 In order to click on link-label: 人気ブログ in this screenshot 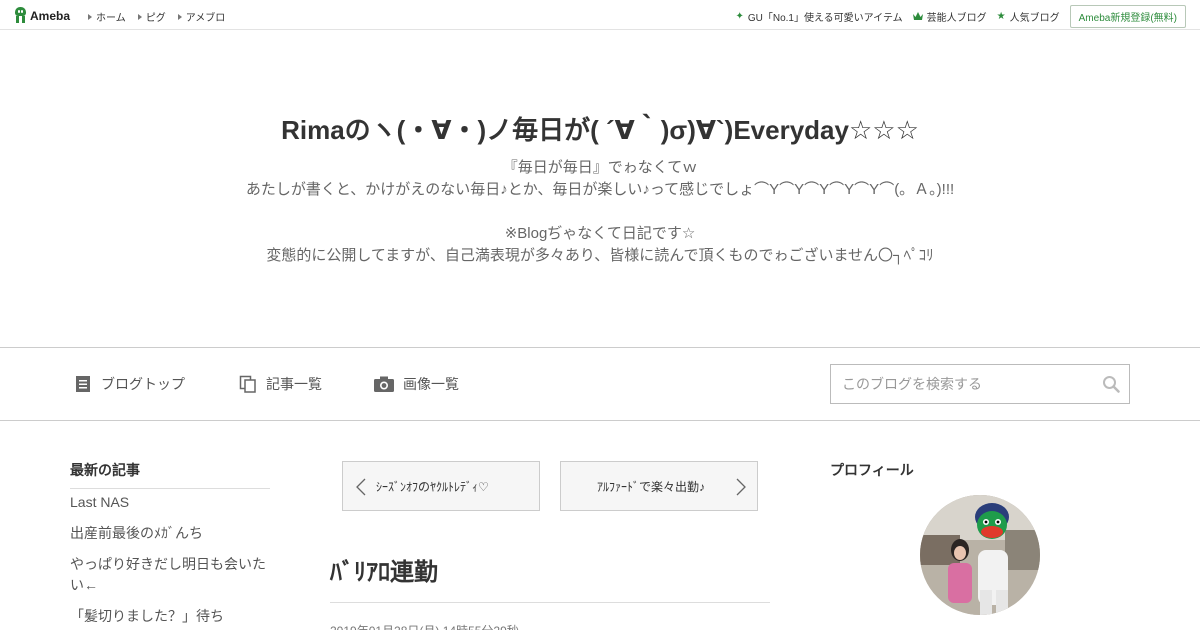, I will do `click(1034, 18)`.